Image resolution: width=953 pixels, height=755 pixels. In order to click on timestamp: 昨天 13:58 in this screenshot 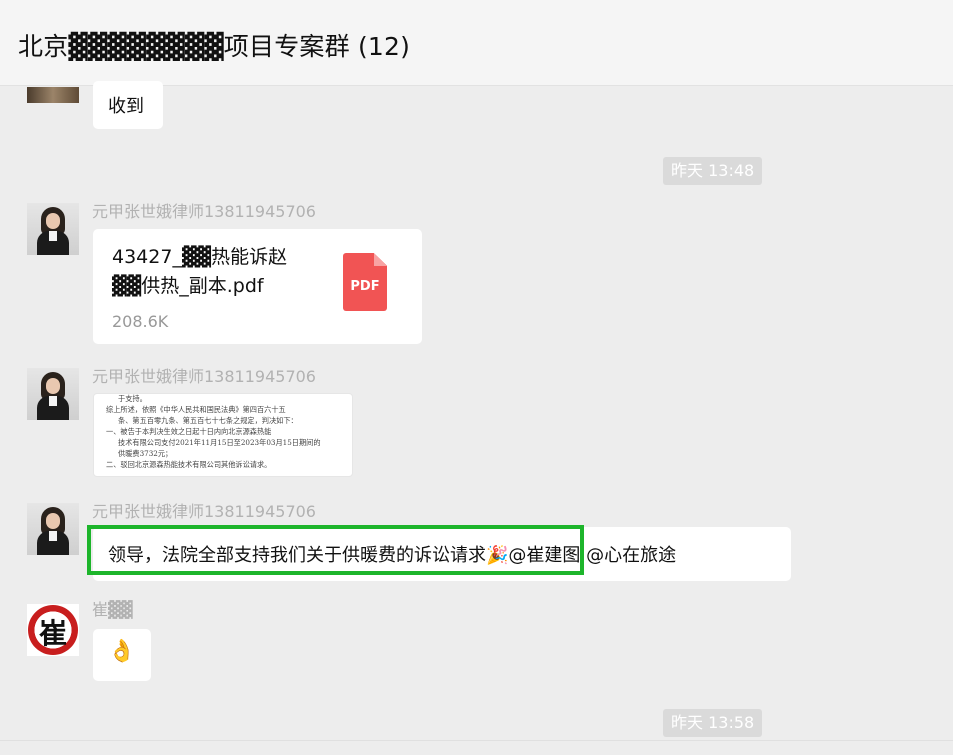, I will do `click(713, 723)`.